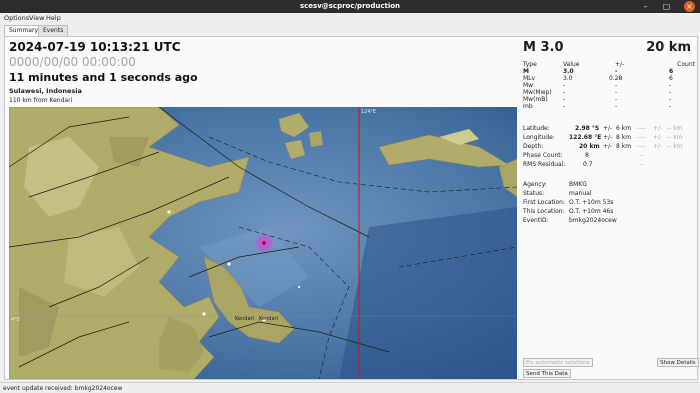 This screenshot has width=700, height=393. What do you see at coordinates (45, 91) in the screenshot?
I see `region-name: Sulawesi, Indonesia` at bounding box center [45, 91].